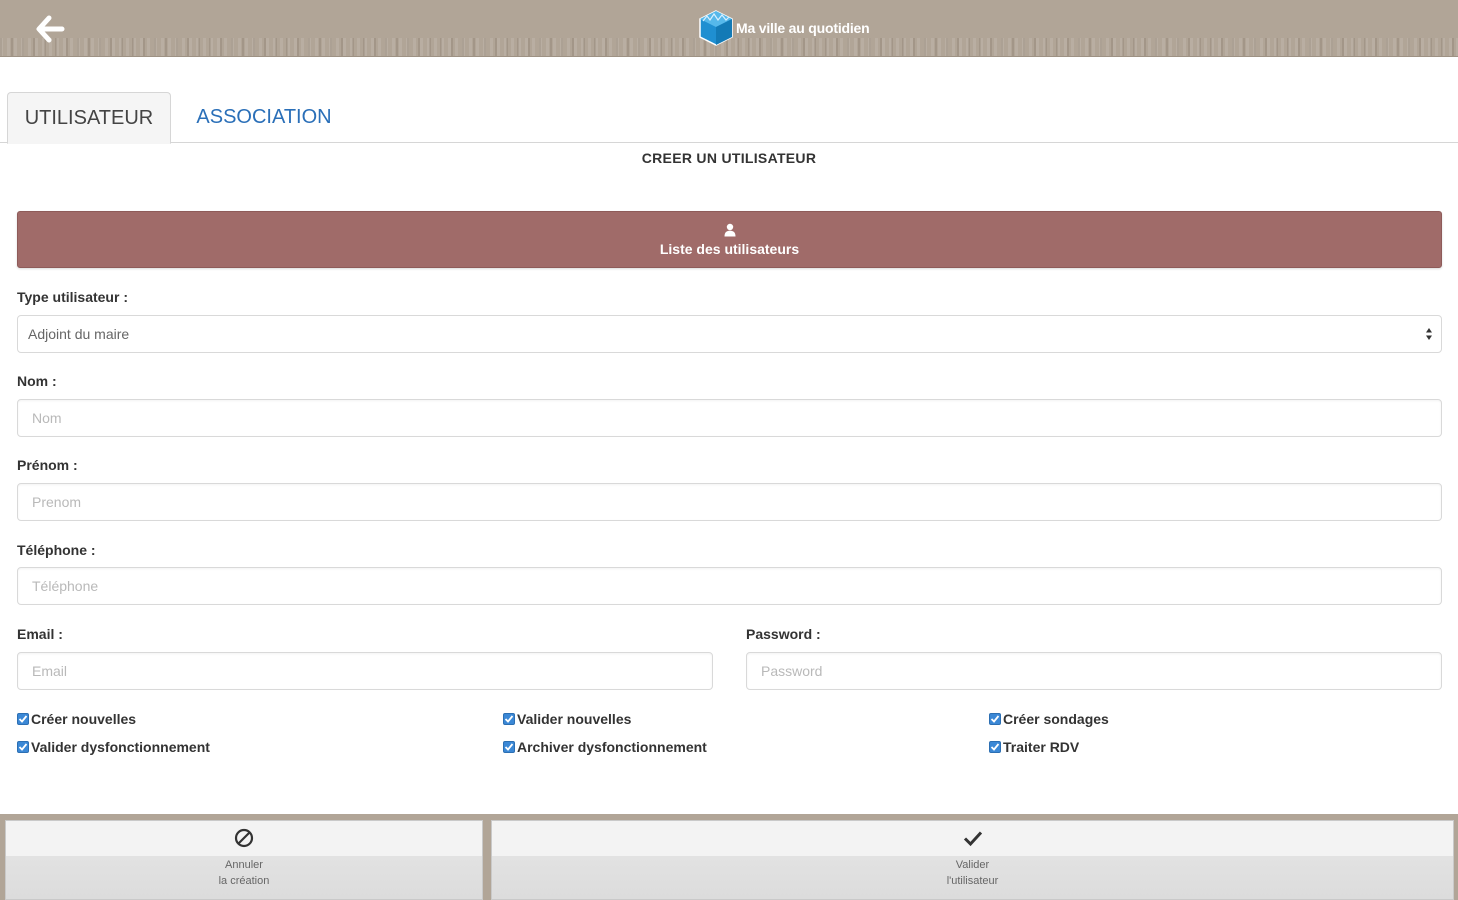 This screenshot has width=1458, height=900. What do you see at coordinates (47, 465) in the screenshot?
I see `prenom-label: Prénom :` at bounding box center [47, 465].